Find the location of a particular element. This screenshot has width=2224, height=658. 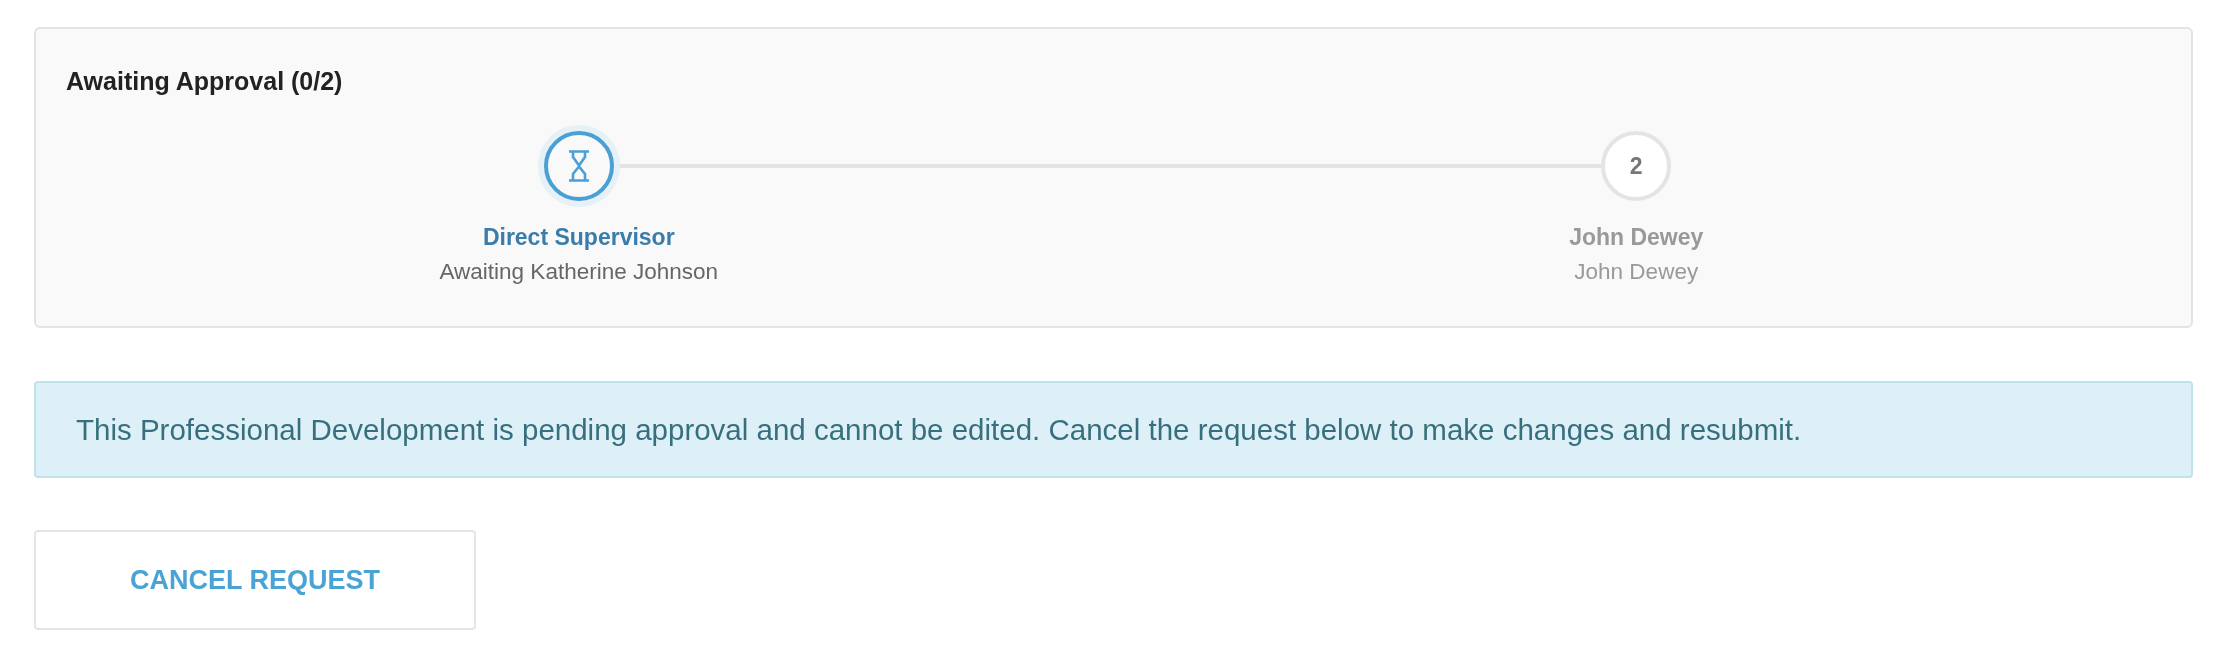

panel-title: Awaiting Approval (0/2) is located at coordinates (204, 81).